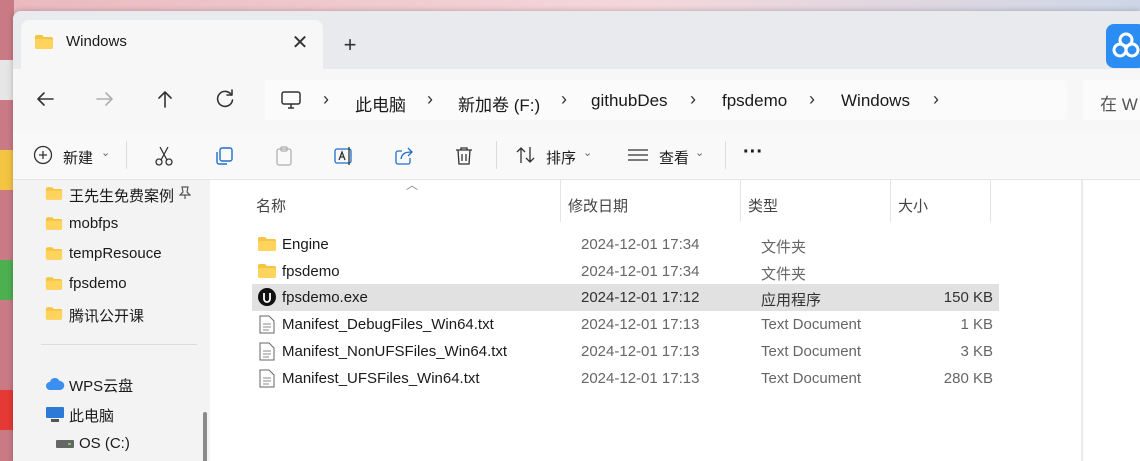  What do you see at coordinates (576, 40) in the screenshot?
I see `tab-strip: Windows ✕ +` at bounding box center [576, 40].